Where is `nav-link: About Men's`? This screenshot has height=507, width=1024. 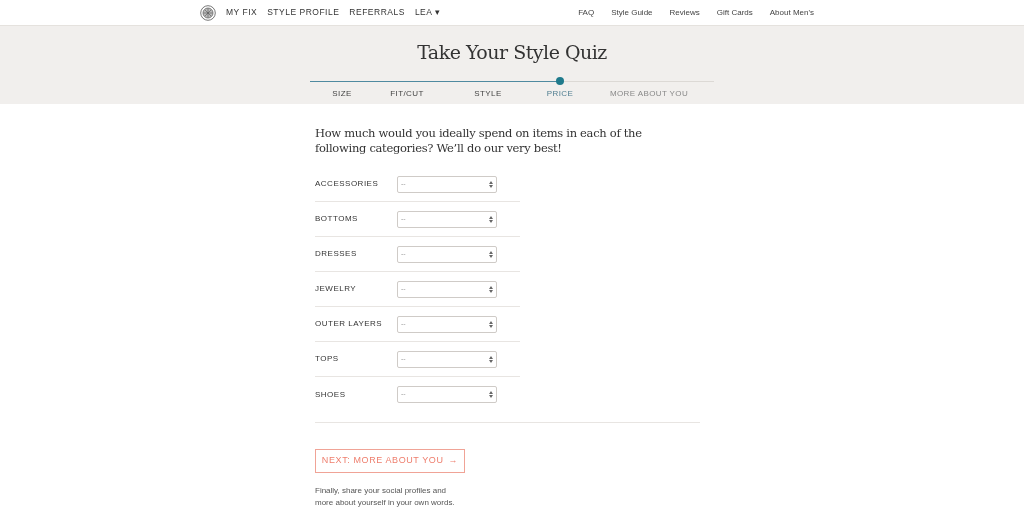
nav-link: About Men's is located at coordinates (791, 12).